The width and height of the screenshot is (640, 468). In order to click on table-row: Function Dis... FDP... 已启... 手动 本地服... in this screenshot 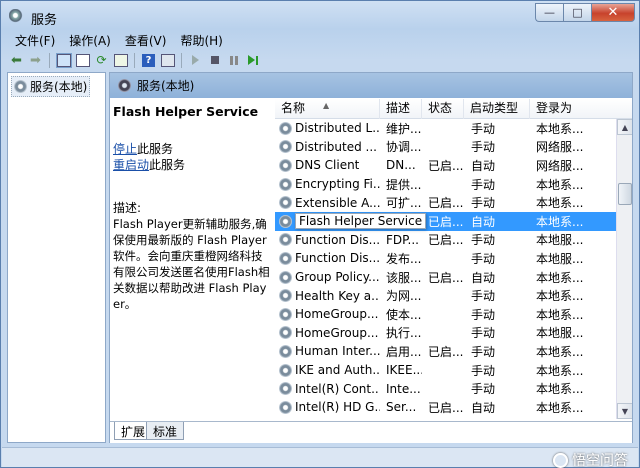, I will do `click(445, 240)`.